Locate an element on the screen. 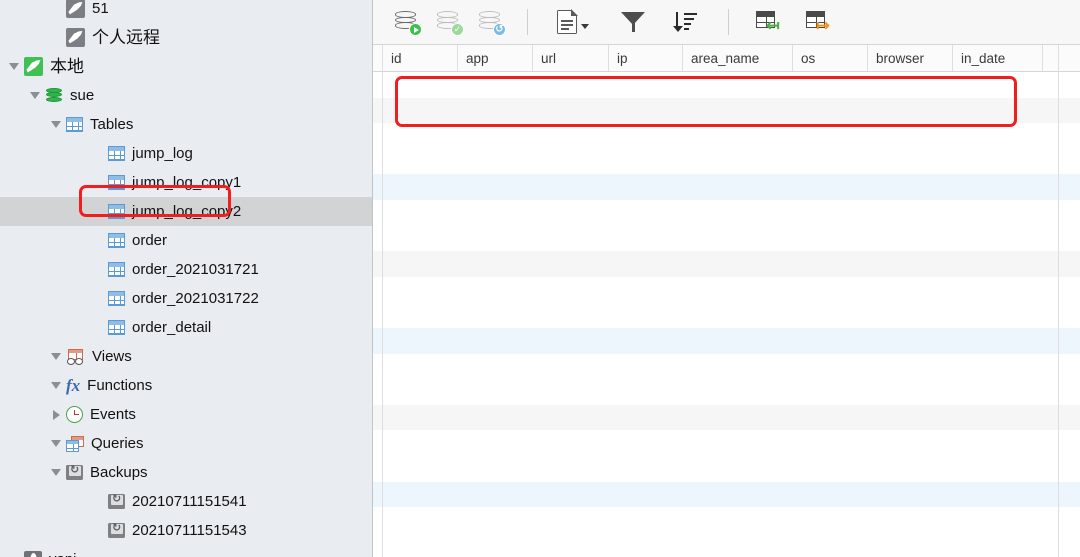 The height and width of the screenshot is (557, 1080). sidebar-item-order-detail: order_detail is located at coordinates (186, 327).